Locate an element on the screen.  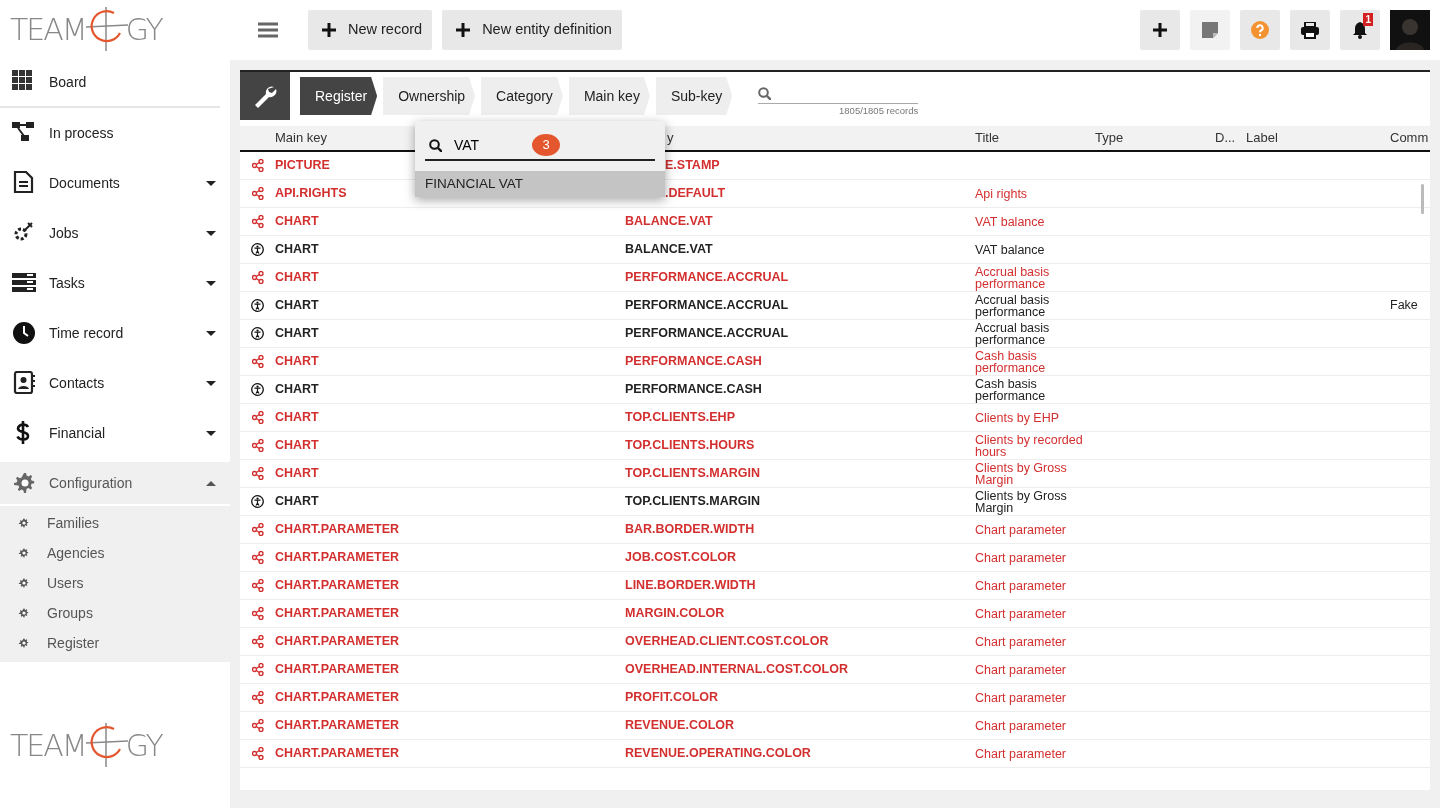
sub-key-cell: REVENUE.COLOR is located at coordinates (680, 725).